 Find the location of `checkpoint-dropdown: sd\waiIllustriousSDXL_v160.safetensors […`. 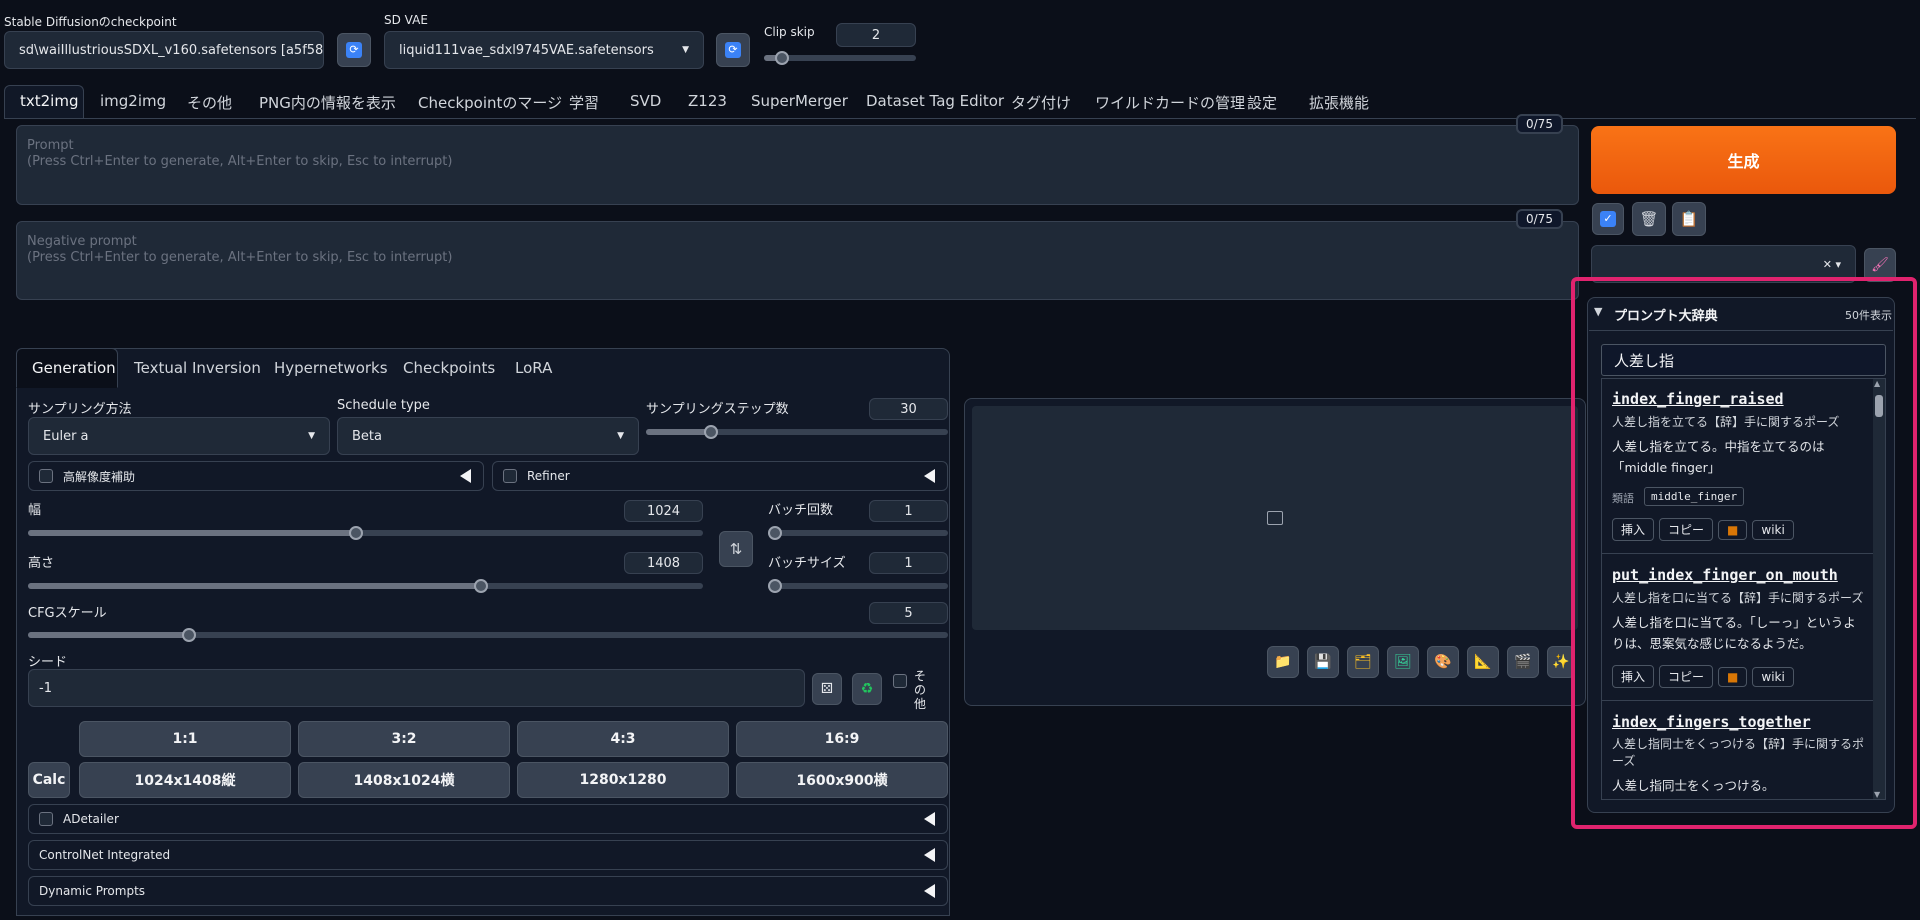

checkpoint-dropdown: sd\waiIllustriousSDXL_v160.safetensors [… is located at coordinates (164, 50).